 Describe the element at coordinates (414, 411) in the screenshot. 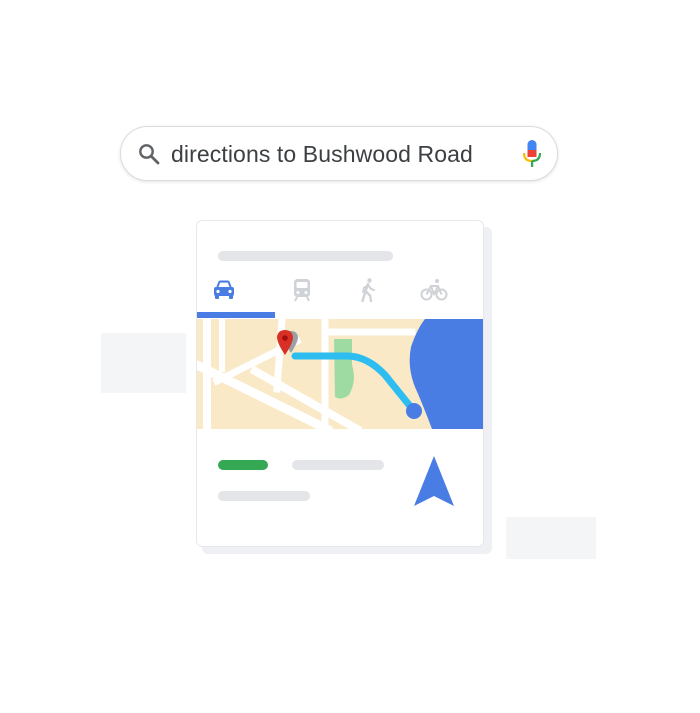

I see `destination-dot` at that location.